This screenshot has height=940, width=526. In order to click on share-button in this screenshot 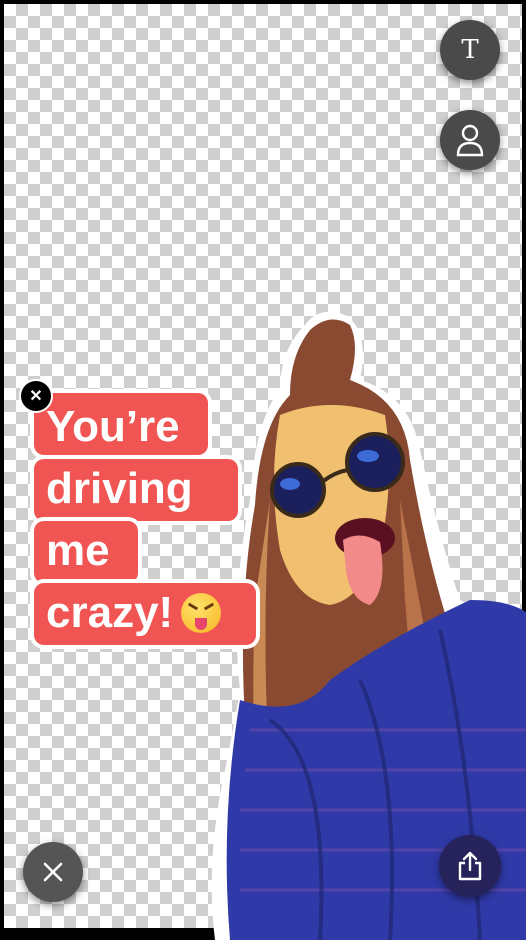, I will do `click(470, 866)`.